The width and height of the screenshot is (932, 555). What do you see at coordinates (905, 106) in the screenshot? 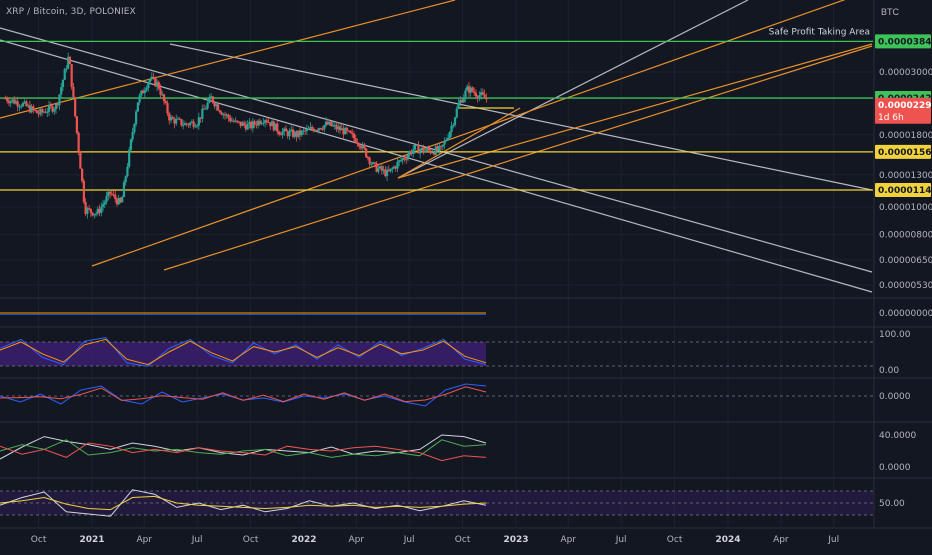
I see `last-price-value: 0.00002297` at bounding box center [905, 106].